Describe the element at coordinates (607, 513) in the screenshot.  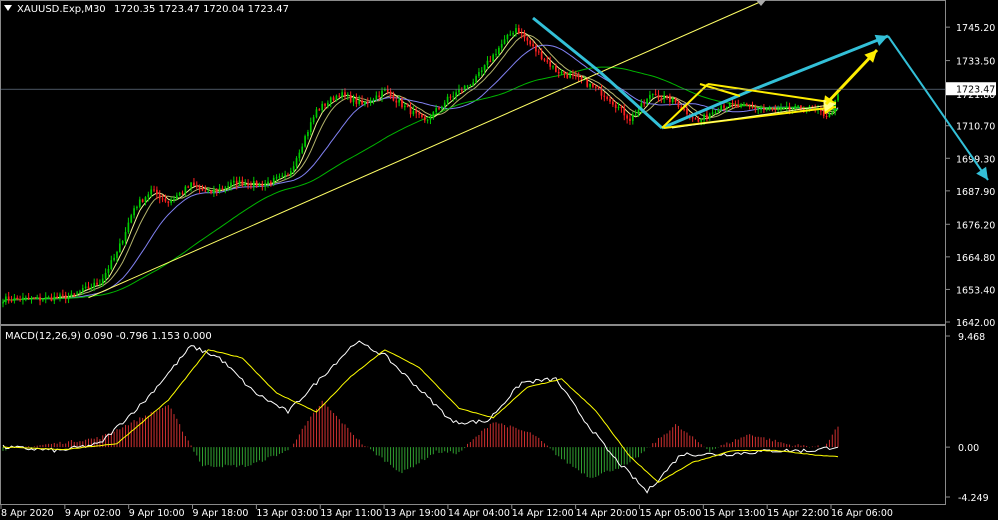
I see `time-tick-label: 14 Apr 20:00` at that location.